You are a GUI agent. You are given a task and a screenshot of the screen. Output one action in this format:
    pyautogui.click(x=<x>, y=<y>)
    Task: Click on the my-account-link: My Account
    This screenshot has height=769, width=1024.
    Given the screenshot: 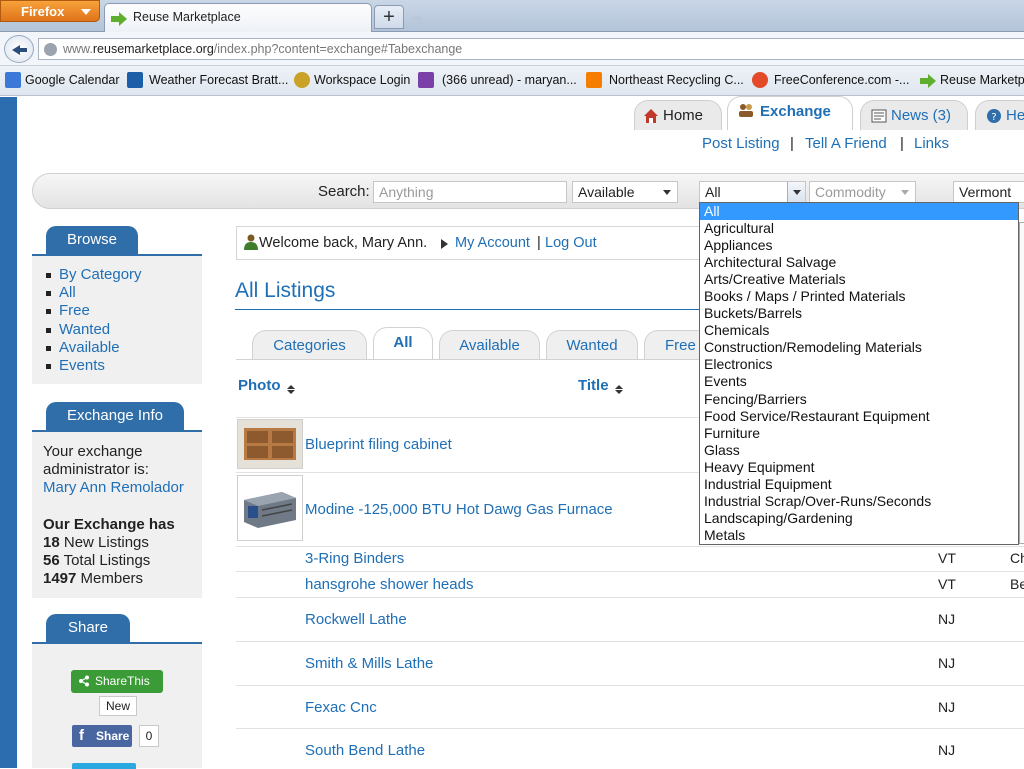 What is the action you would take?
    pyautogui.click(x=492, y=243)
    